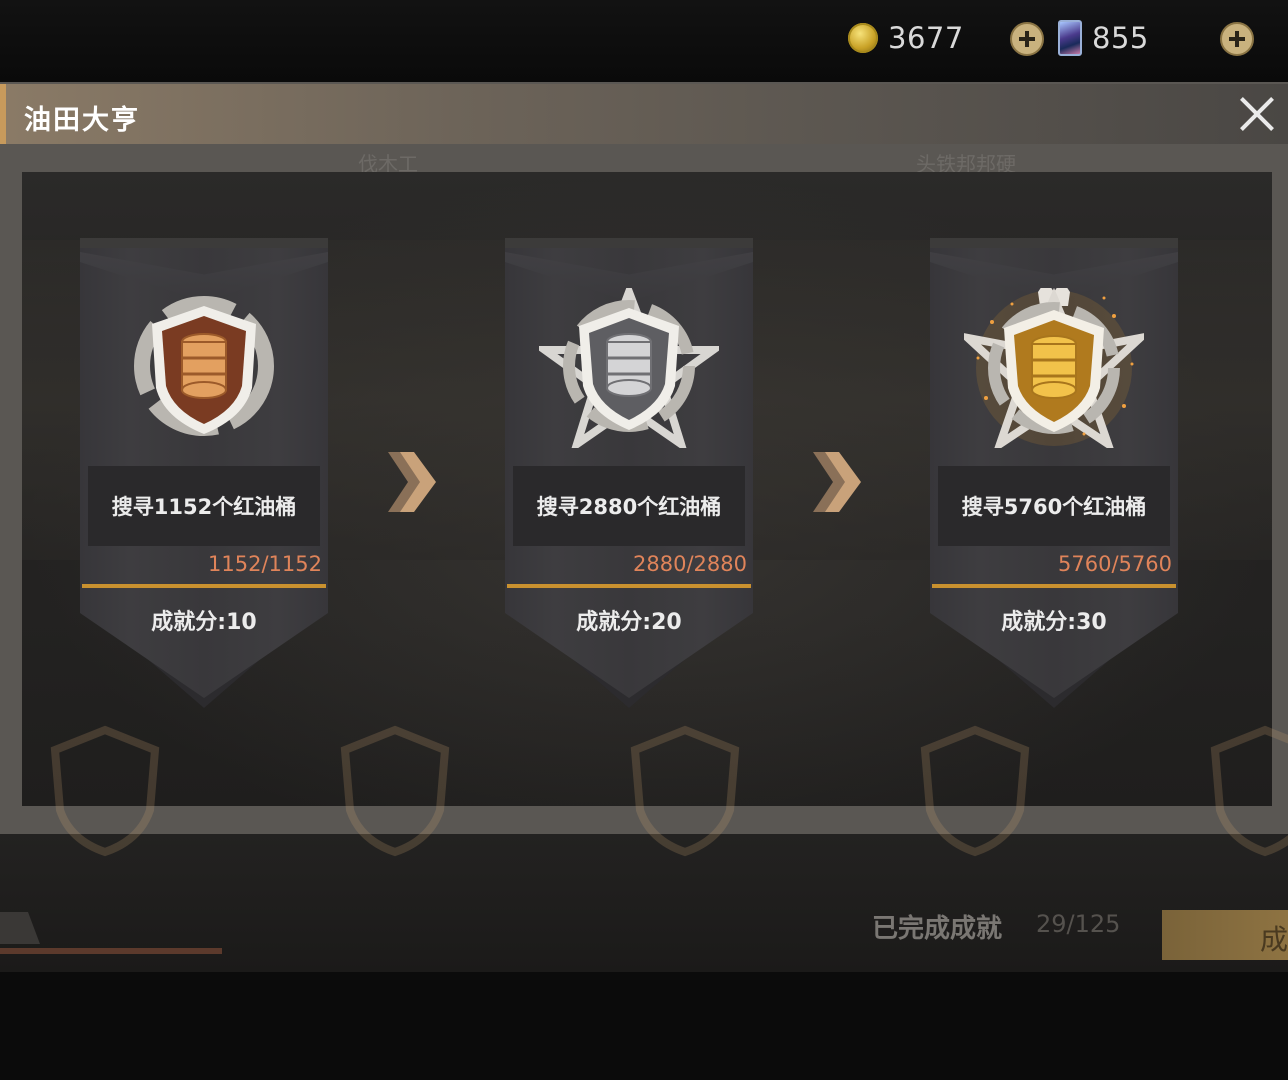 The height and width of the screenshot is (1080, 1288). I want to click on achievement-score: 成就分:30, so click(1054, 622).